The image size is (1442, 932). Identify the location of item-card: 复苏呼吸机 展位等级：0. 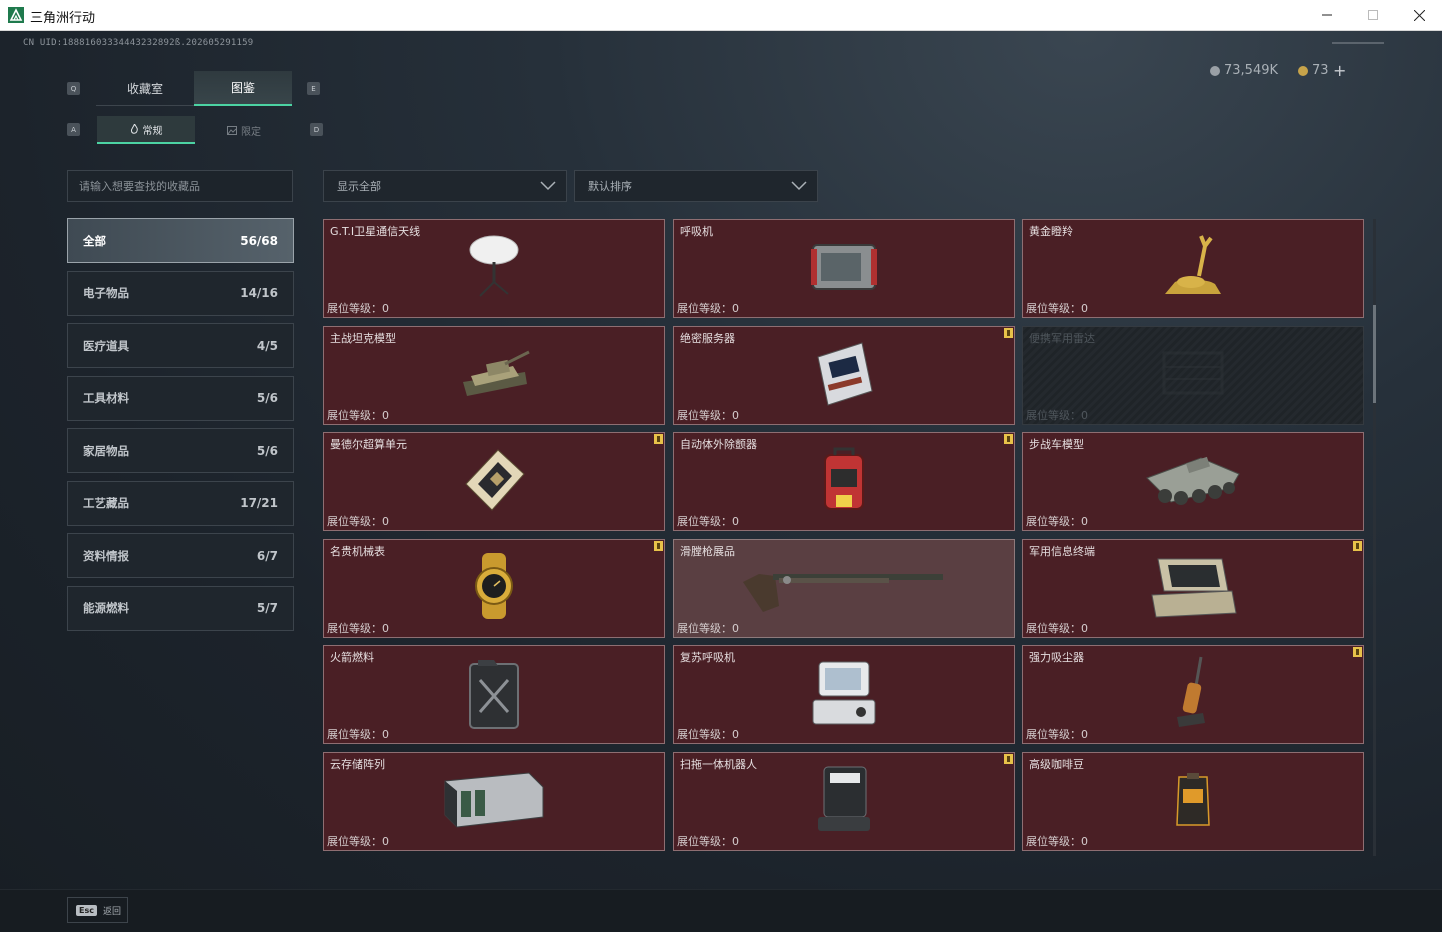
(844, 694).